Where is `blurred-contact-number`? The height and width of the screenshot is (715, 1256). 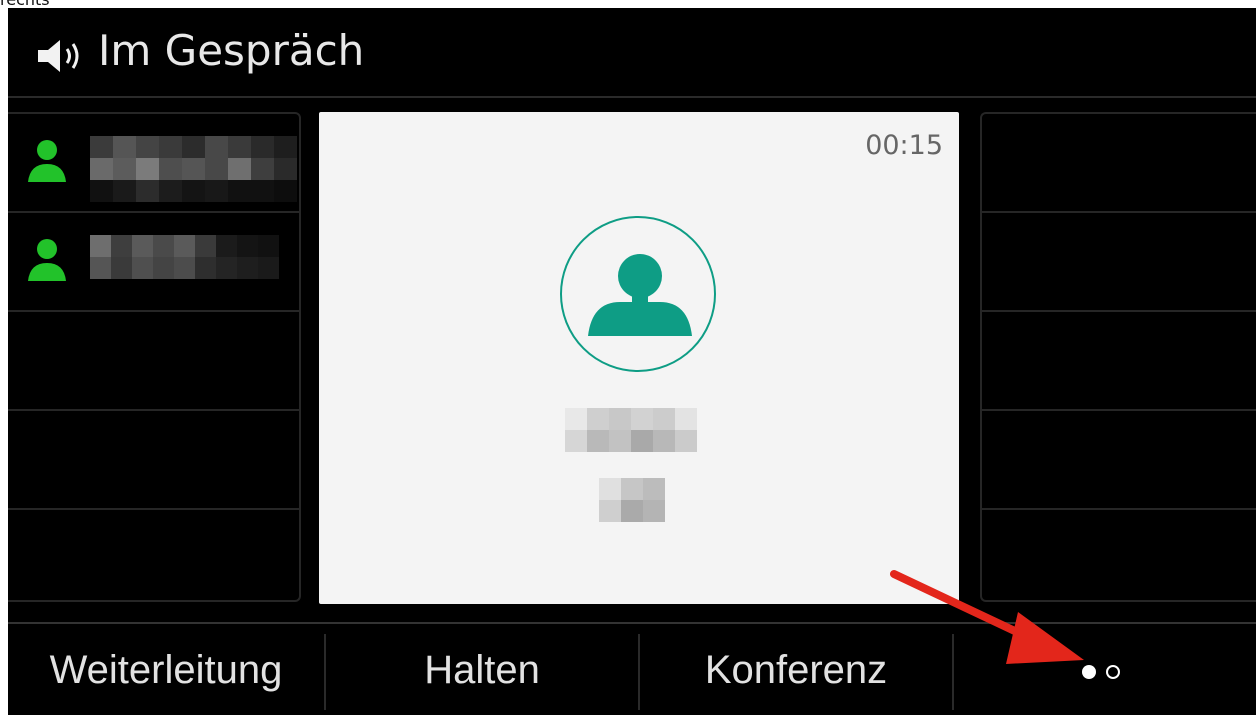 blurred-contact-number is located at coordinates (184, 259).